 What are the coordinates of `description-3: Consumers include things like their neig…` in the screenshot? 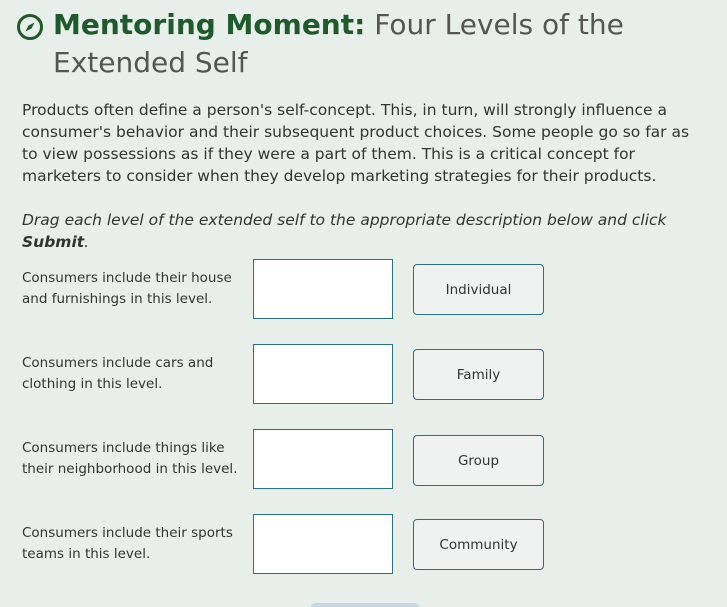 It's located at (130, 458).